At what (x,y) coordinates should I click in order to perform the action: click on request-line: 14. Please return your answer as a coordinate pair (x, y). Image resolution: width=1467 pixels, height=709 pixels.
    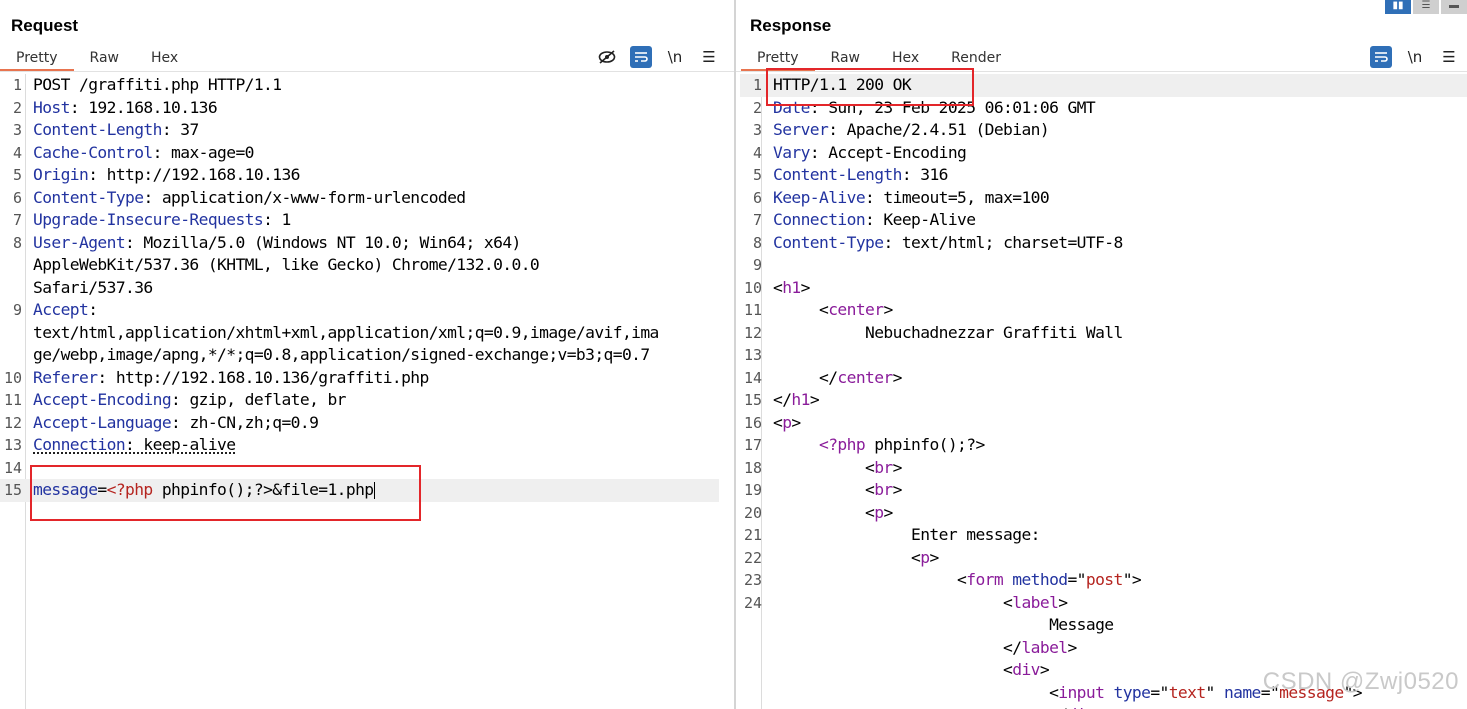
    Looking at the image, I should click on (12, 467).